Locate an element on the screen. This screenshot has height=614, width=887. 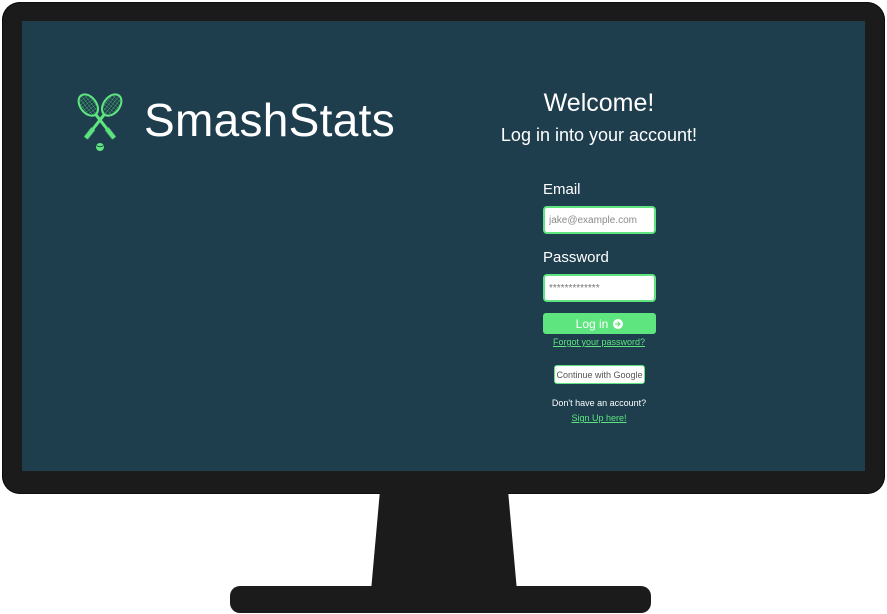
monitor-stand-neck is located at coordinates (444, 542).